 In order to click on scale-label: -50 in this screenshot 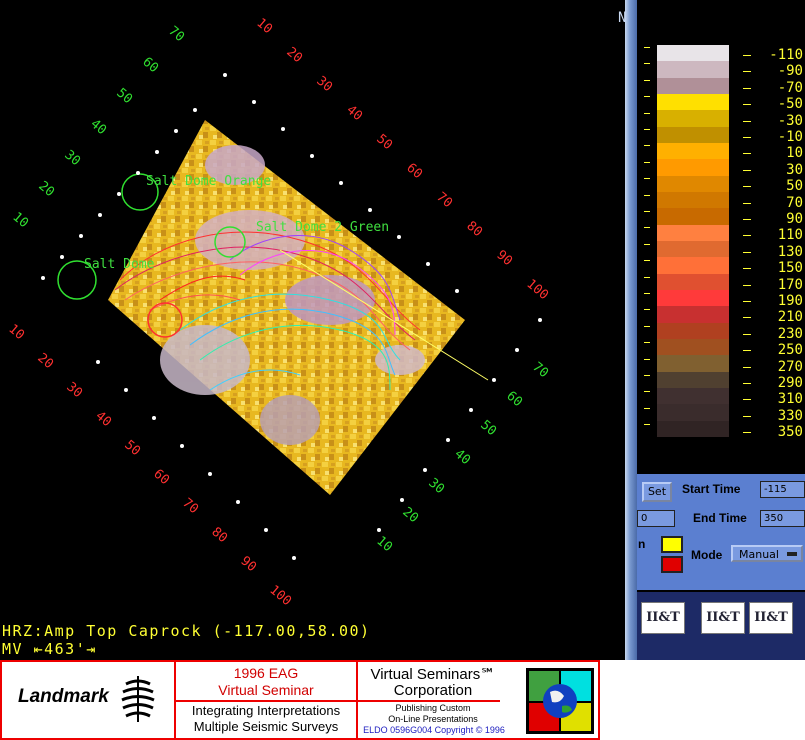, I will do `click(790, 104)`.